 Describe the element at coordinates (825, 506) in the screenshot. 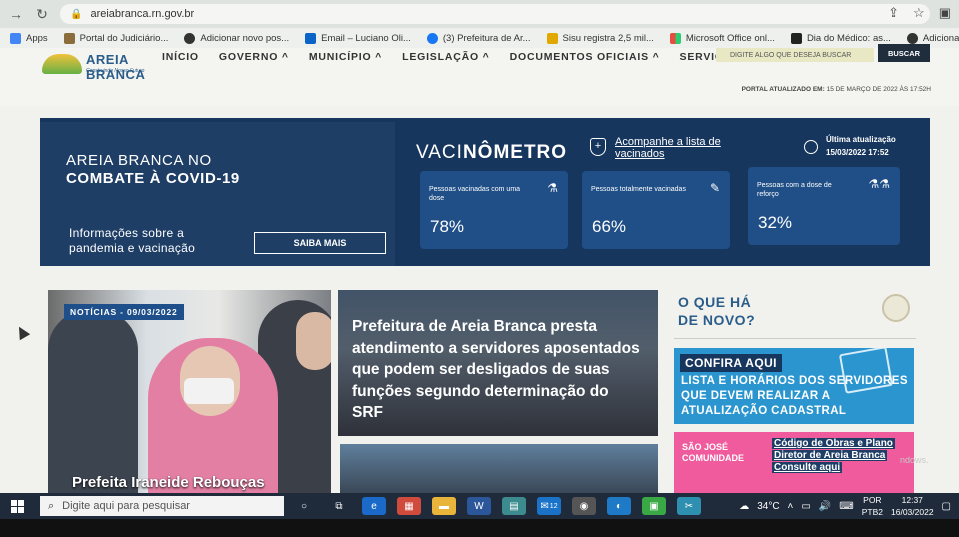

I see `volume-icon: 🔊` at that location.